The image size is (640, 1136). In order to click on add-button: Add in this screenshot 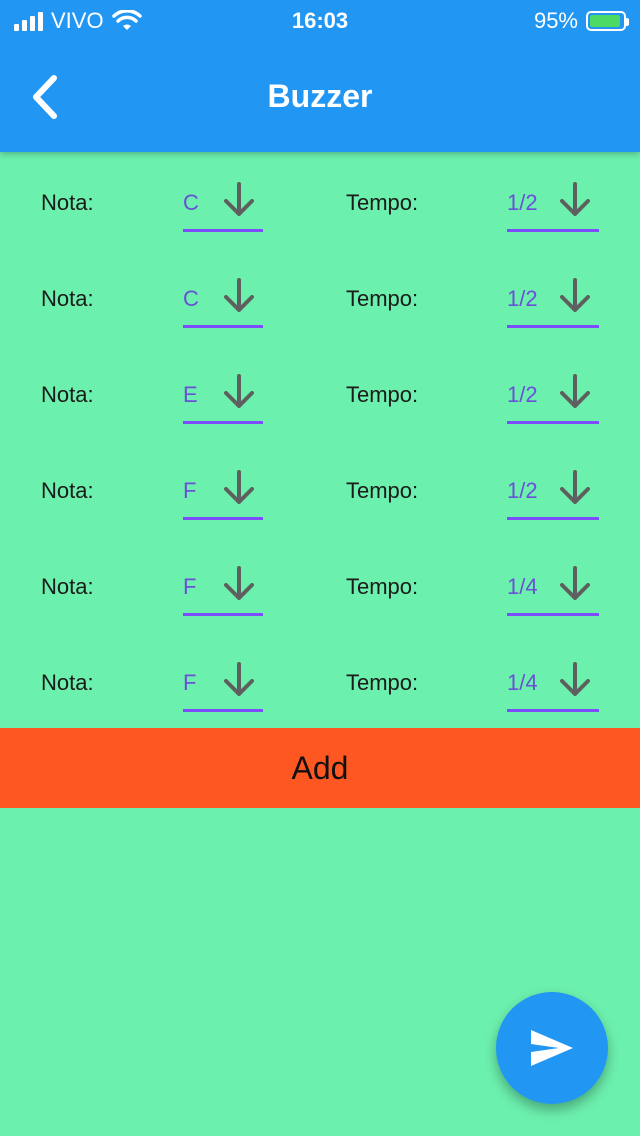, I will do `click(320, 768)`.